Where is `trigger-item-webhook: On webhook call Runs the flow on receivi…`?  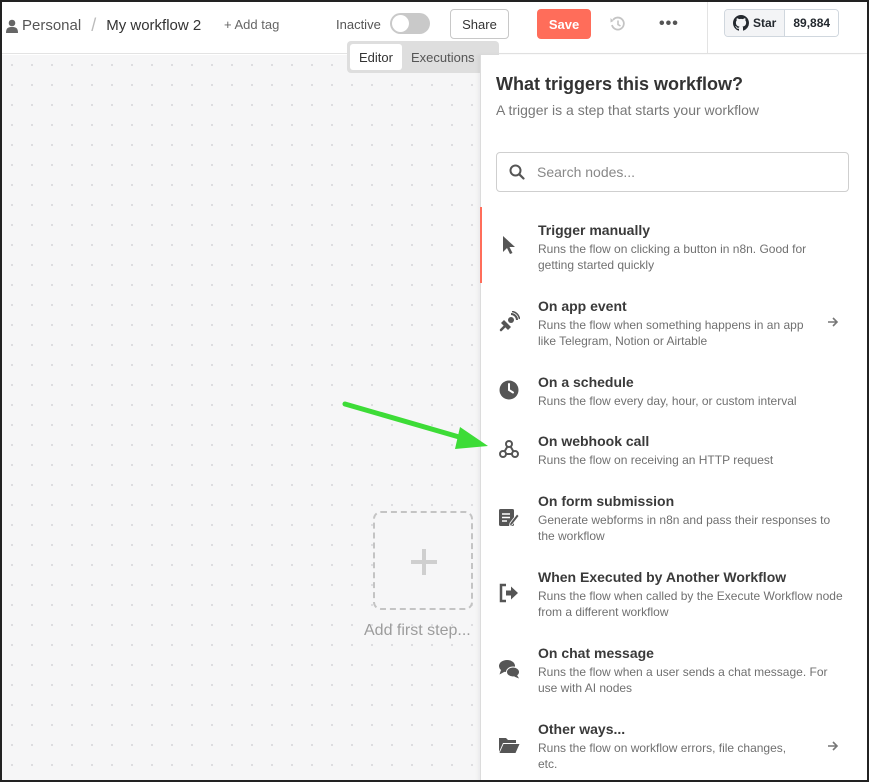
trigger-item-webhook: On webhook call Runs the flow on receivi… is located at coordinates (673, 449).